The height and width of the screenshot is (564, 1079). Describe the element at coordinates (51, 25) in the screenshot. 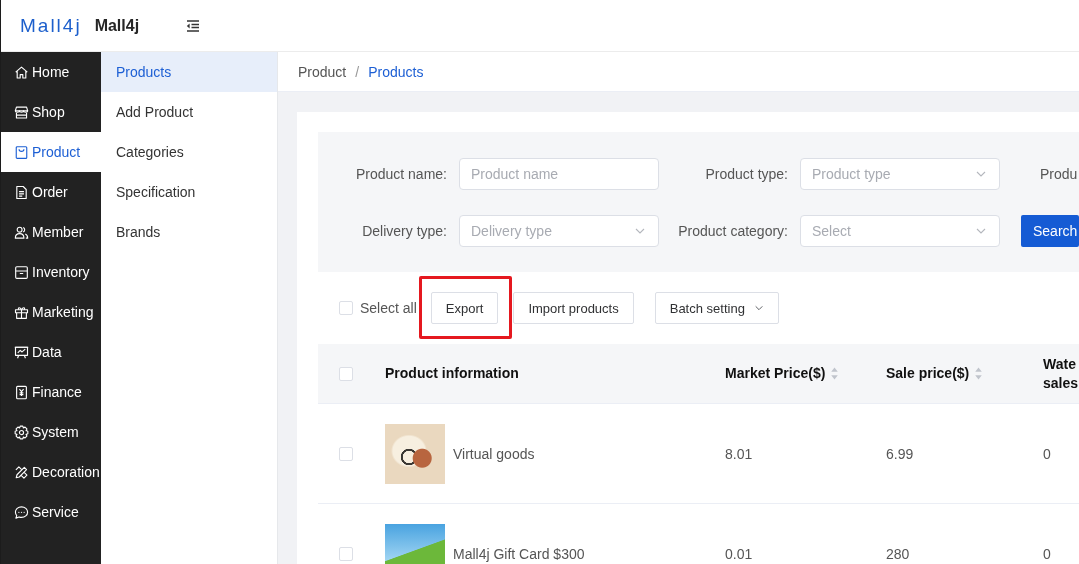

I see `logo: Mall4j` at that location.